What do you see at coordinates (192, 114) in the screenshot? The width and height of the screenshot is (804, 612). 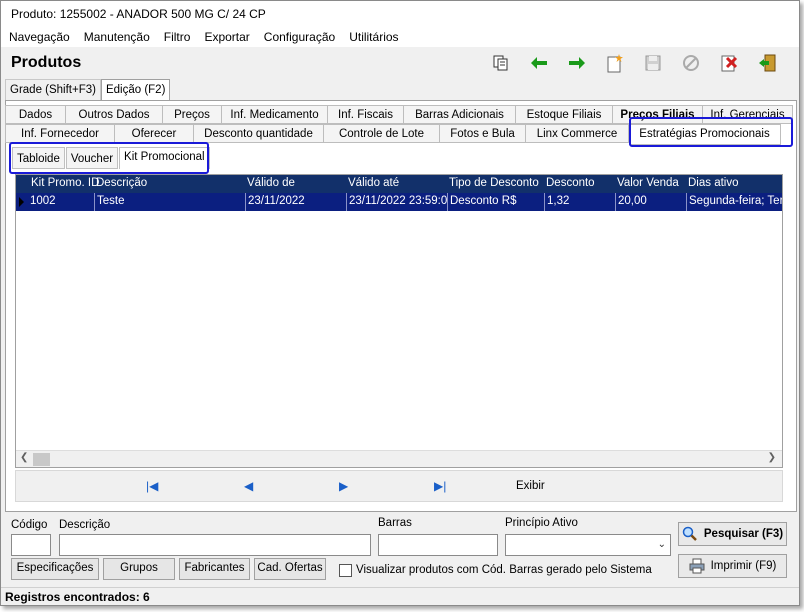 I see `tab-precos: Preços` at bounding box center [192, 114].